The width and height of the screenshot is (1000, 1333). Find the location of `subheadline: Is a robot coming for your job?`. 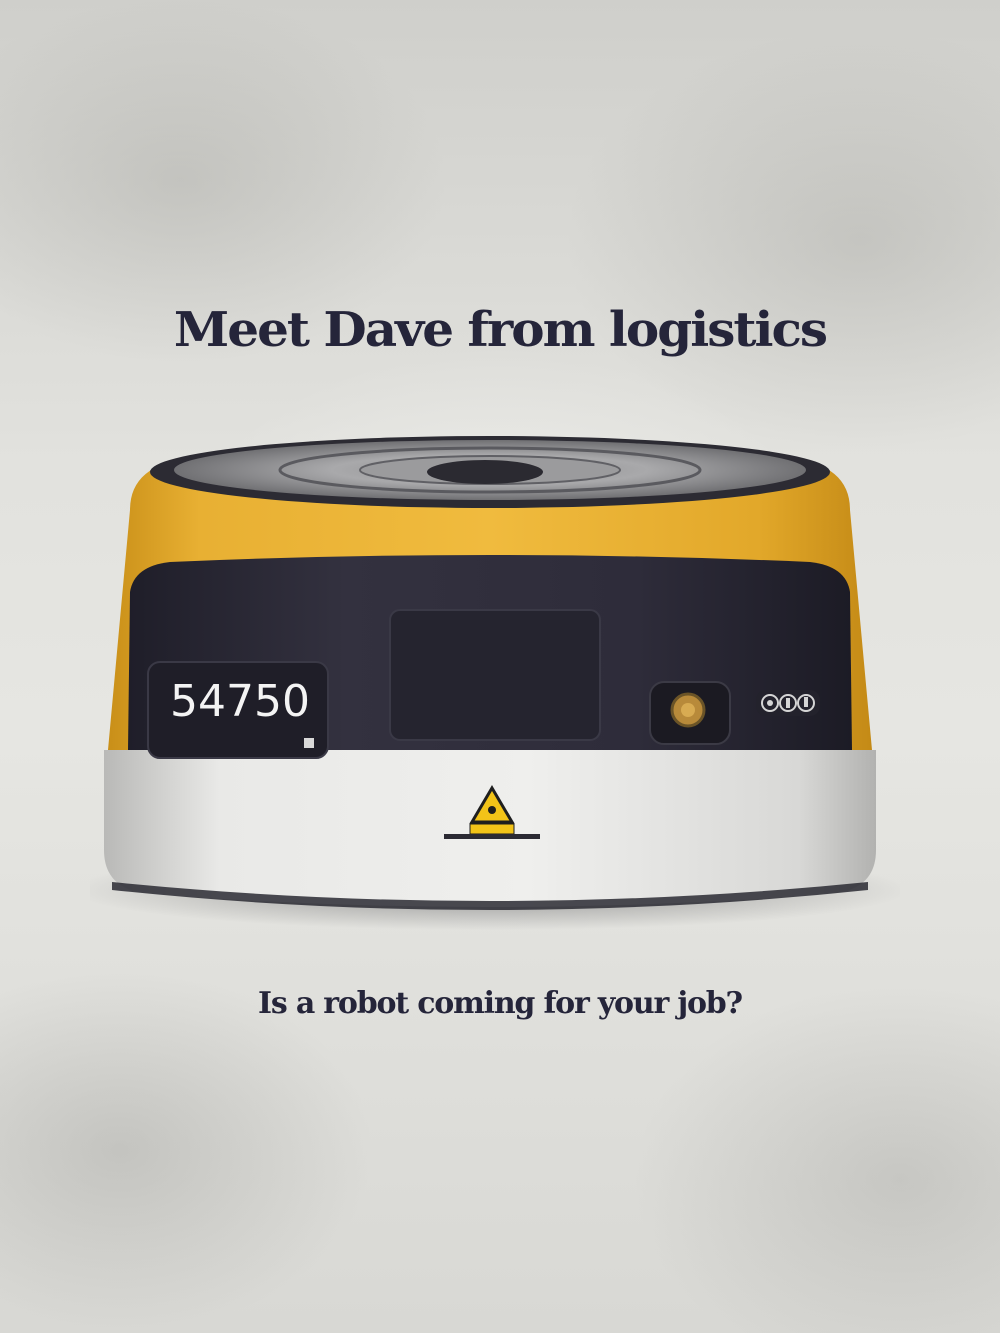

subheadline: Is a robot coming for your job? is located at coordinates (500, 1003).